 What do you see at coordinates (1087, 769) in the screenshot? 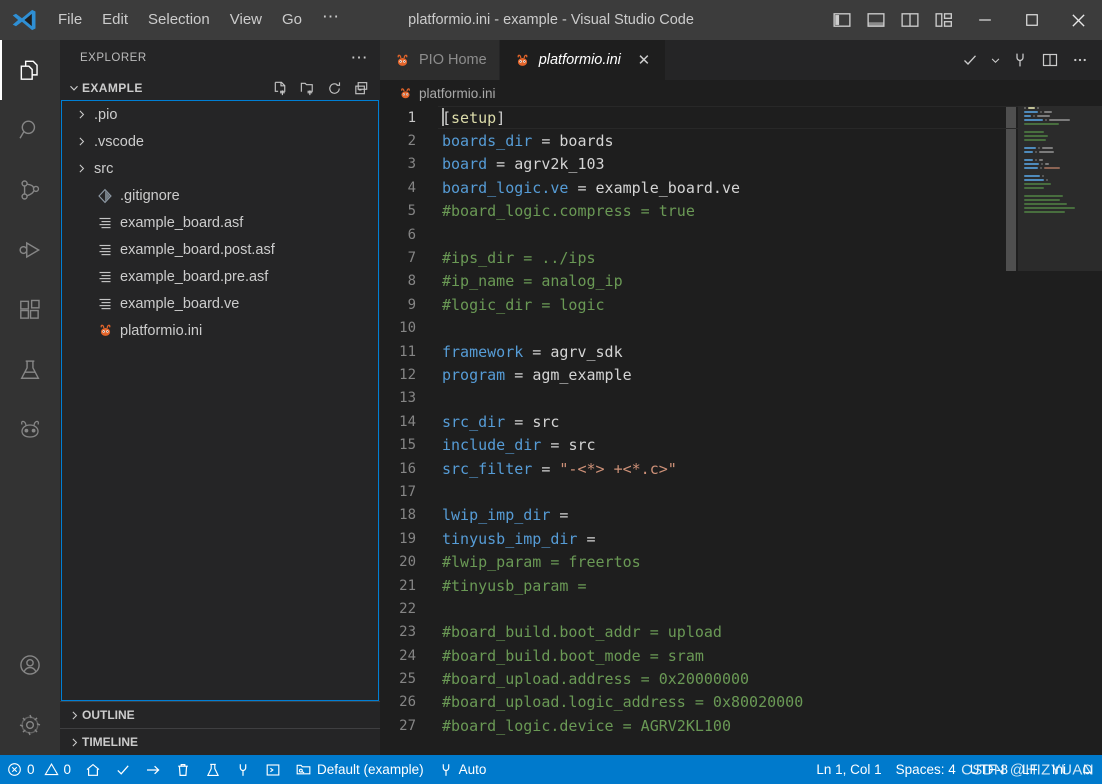
I see `status-notifications` at bounding box center [1087, 769].